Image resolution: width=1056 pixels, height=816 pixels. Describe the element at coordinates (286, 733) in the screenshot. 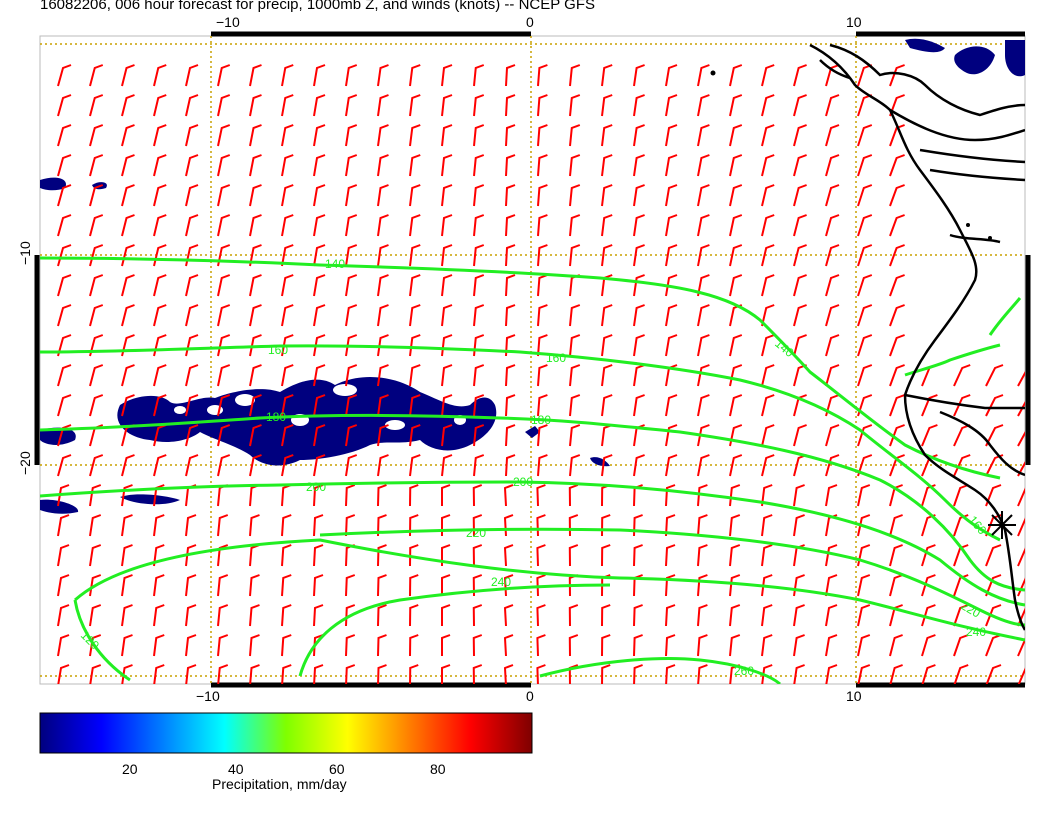

I see `precip-colorbar` at that location.